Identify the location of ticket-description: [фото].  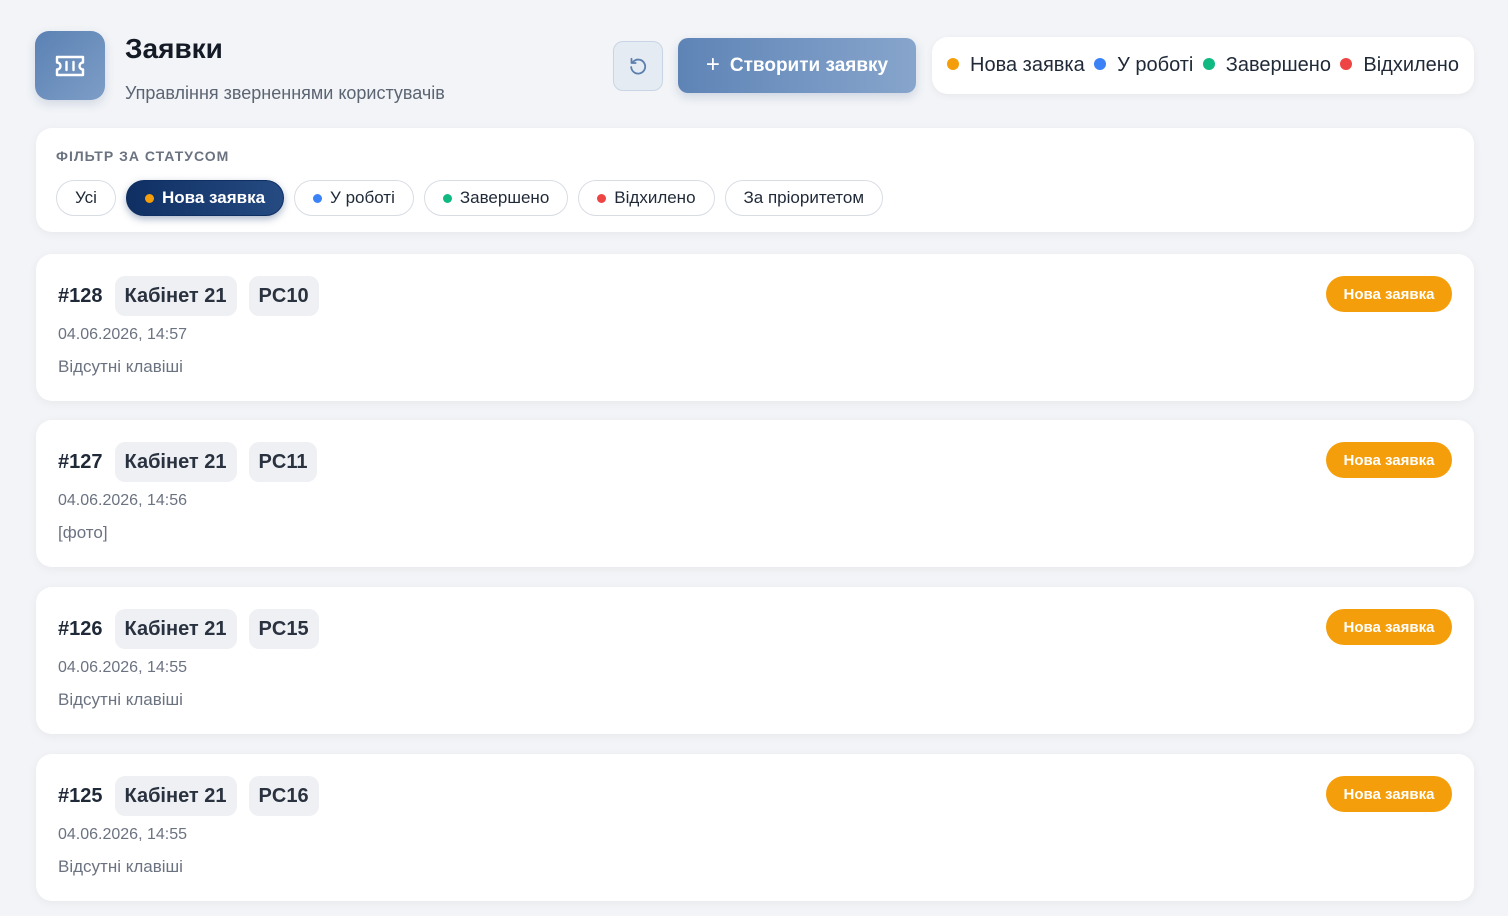
(83, 532).